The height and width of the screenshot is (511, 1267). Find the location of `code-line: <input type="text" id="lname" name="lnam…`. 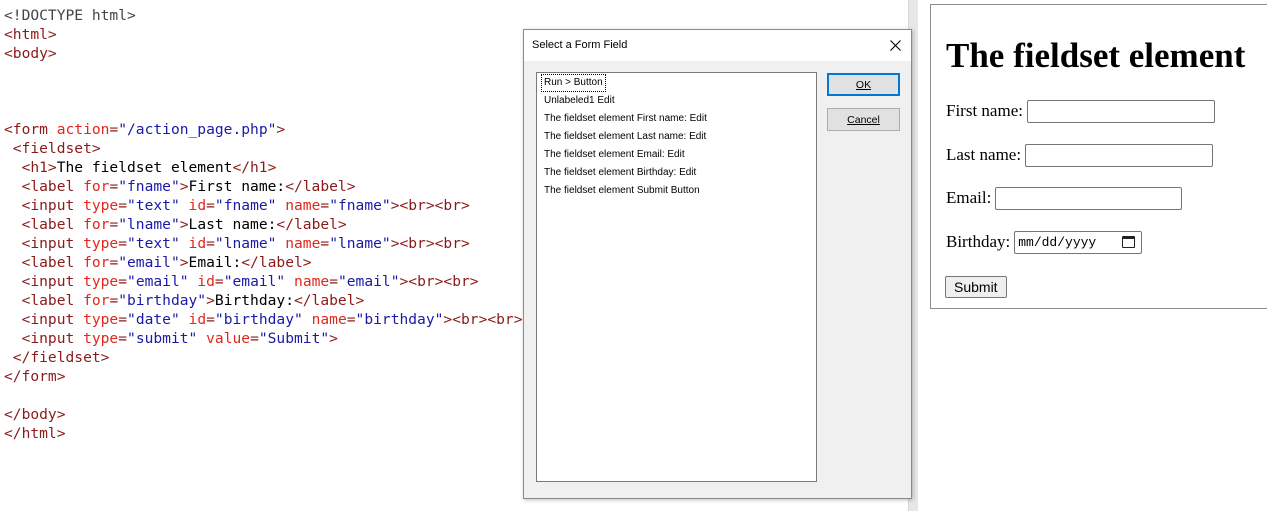

code-line: <input type="text" id="lname" name="lnam… is located at coordinates (237, 243).